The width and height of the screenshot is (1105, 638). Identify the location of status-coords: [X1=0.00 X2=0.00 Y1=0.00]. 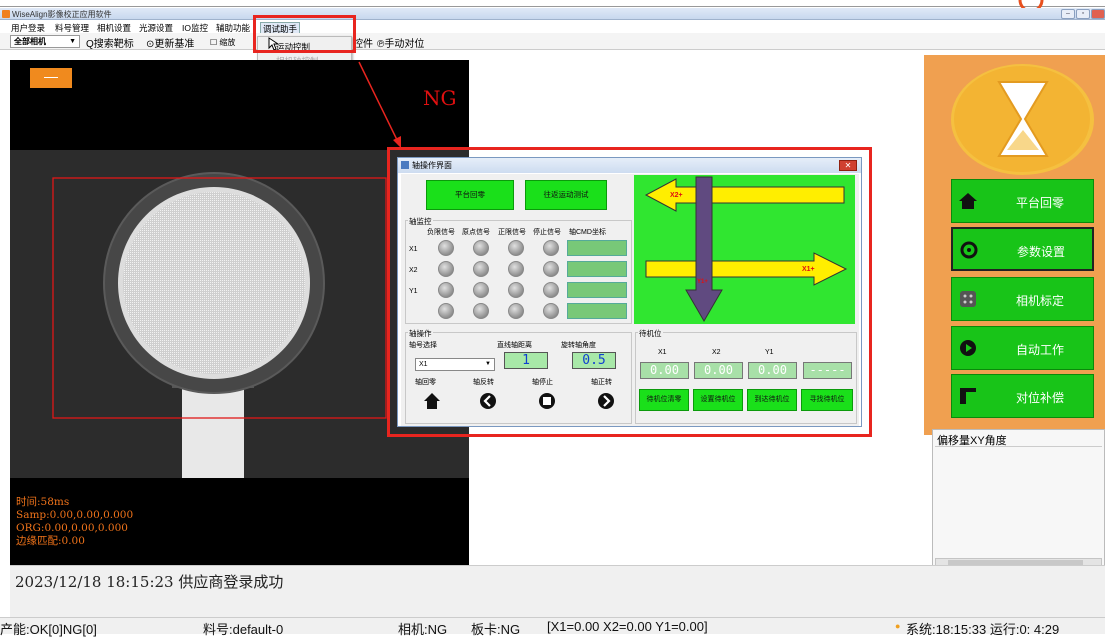
(627, 626).